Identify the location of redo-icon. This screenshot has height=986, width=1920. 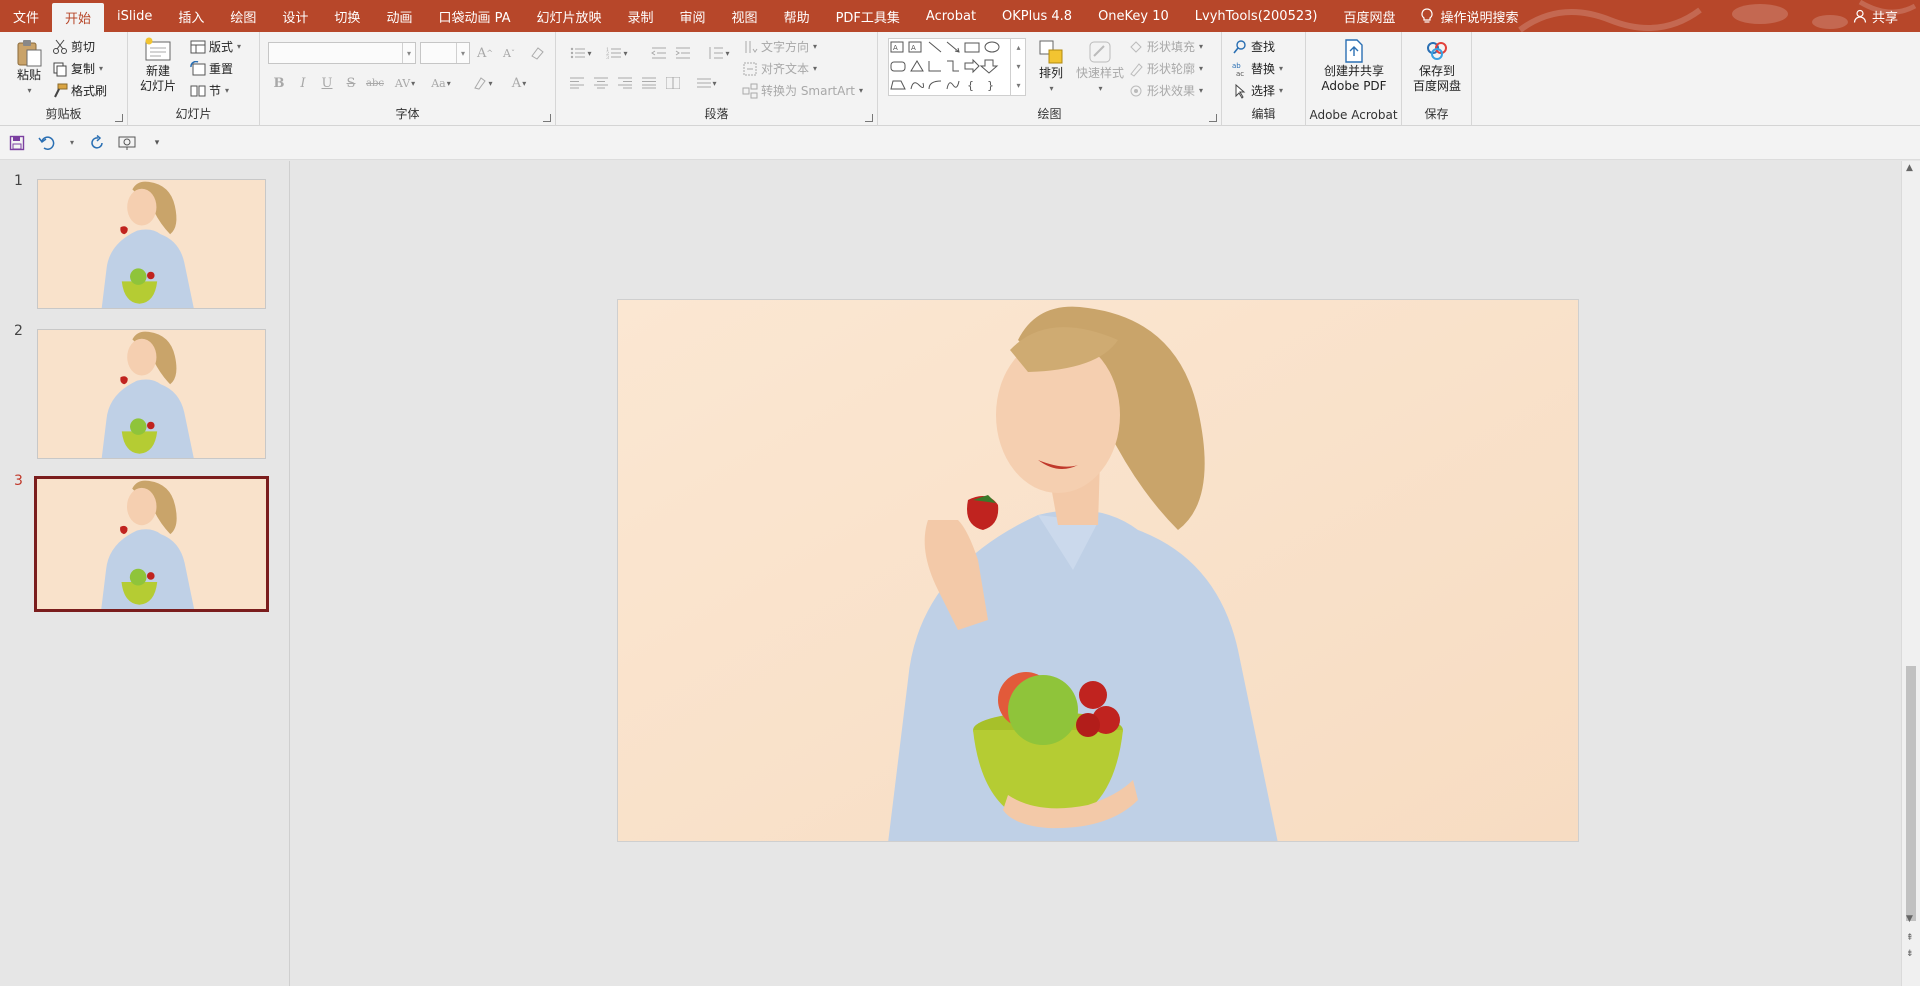
(97, 143).